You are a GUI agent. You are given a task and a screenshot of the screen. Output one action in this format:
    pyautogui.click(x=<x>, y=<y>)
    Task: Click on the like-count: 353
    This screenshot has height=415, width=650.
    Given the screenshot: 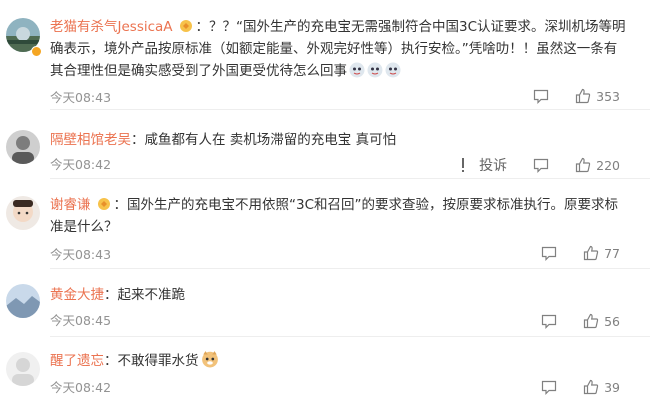 What is the action you would take?
    pyautogui.click(x=608, y=96)
    